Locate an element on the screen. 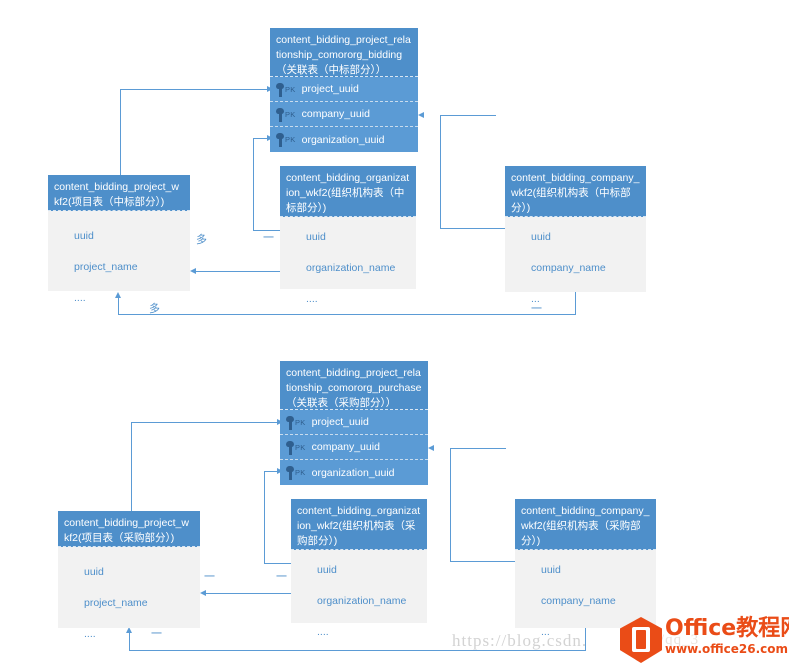 This screenshot has height=663, width=789. watermark-url: https://blog.csdn. is located at coordinates (520, 640).